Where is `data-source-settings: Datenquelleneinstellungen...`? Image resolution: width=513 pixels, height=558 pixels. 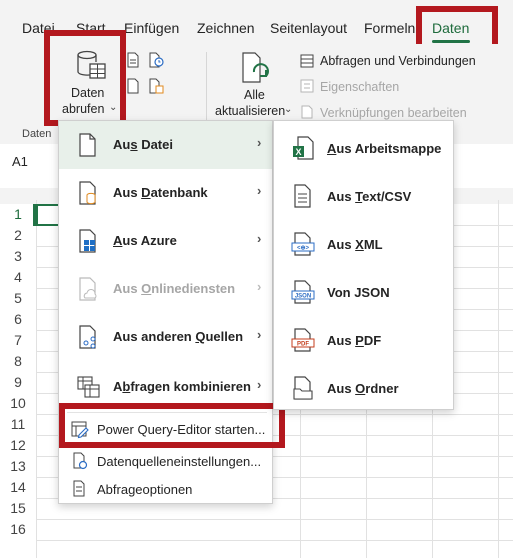
data-source-settings: Datenquelleneinstellungen... is located at coordinates (165, 461).